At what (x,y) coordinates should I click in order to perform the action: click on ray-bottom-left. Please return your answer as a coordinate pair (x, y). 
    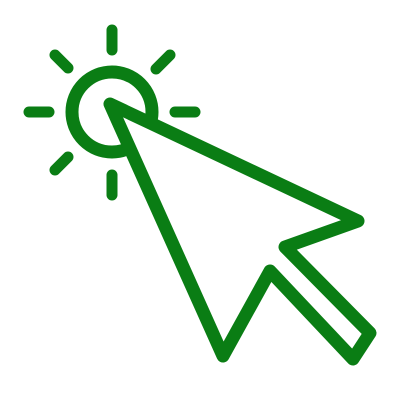
    Looking at the image, I should click on (61, 163).